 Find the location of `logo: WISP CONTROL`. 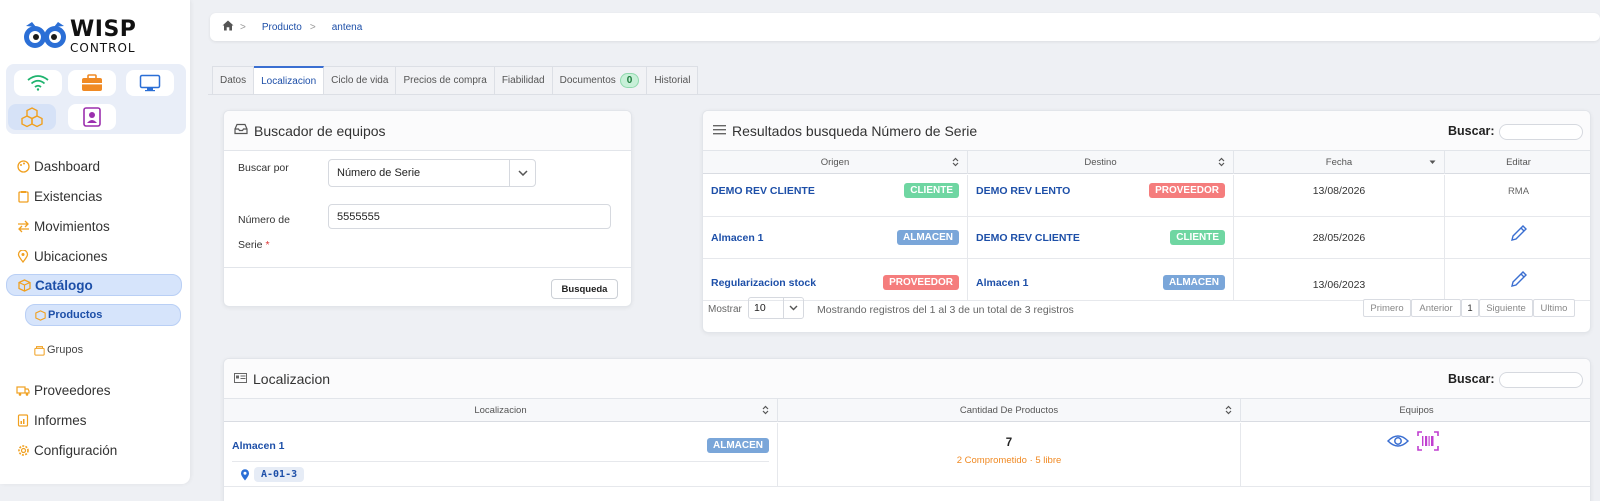

logo: WISP CONTROL is located at coordinates (87, 36).